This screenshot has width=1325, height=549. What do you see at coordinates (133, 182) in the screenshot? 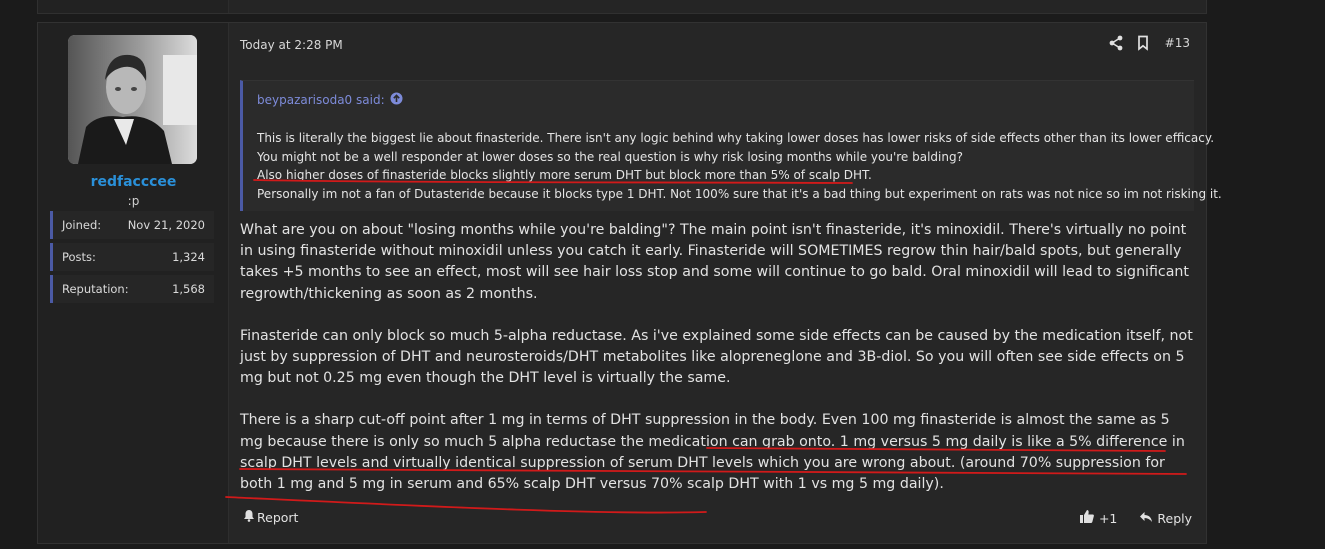
I see `username: redfacccee` at bounding box center [133, 182].